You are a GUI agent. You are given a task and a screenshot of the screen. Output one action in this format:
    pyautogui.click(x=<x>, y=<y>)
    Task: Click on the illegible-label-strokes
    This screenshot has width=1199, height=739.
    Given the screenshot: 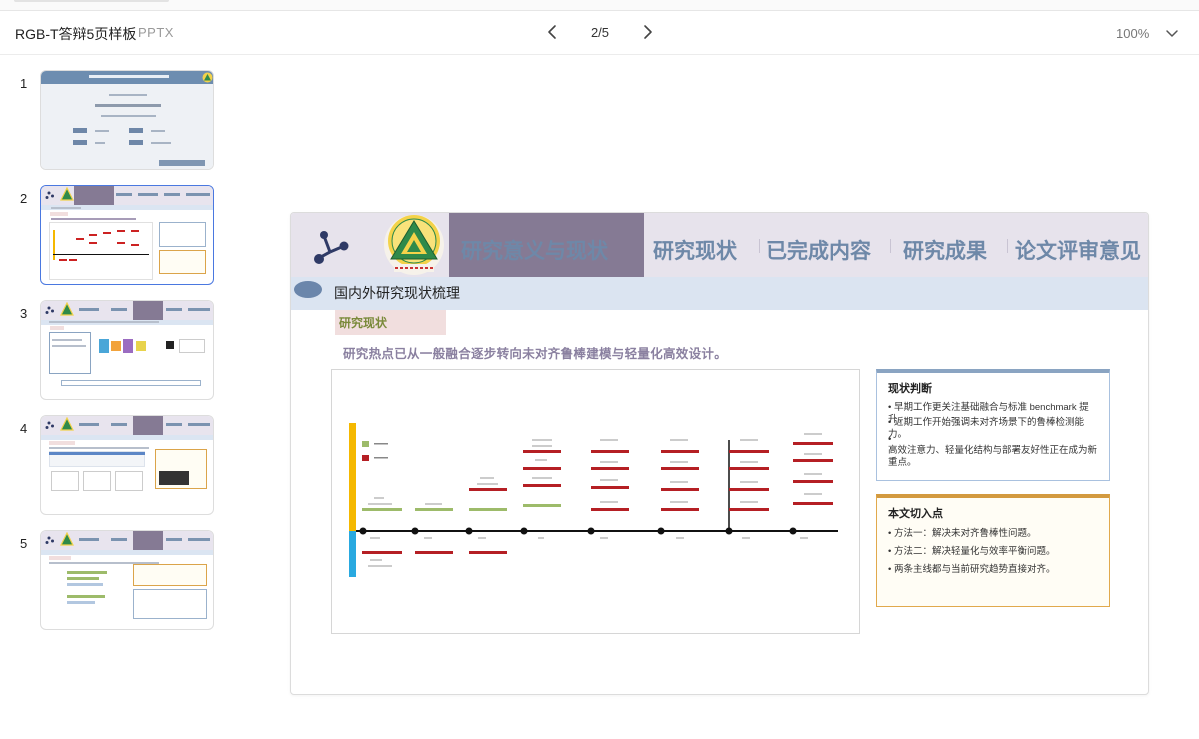 What is the action you would take?
    pyautogui.click(x=595, y=500)
    